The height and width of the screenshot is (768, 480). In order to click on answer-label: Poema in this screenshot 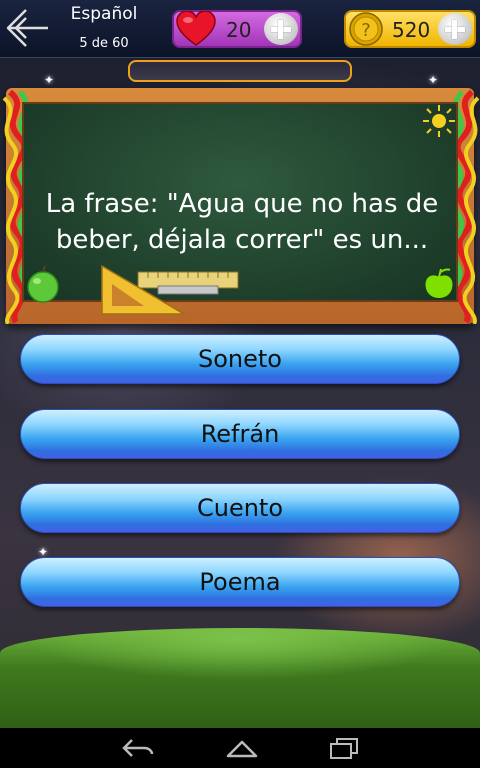, I will do `click(240, 582)`.